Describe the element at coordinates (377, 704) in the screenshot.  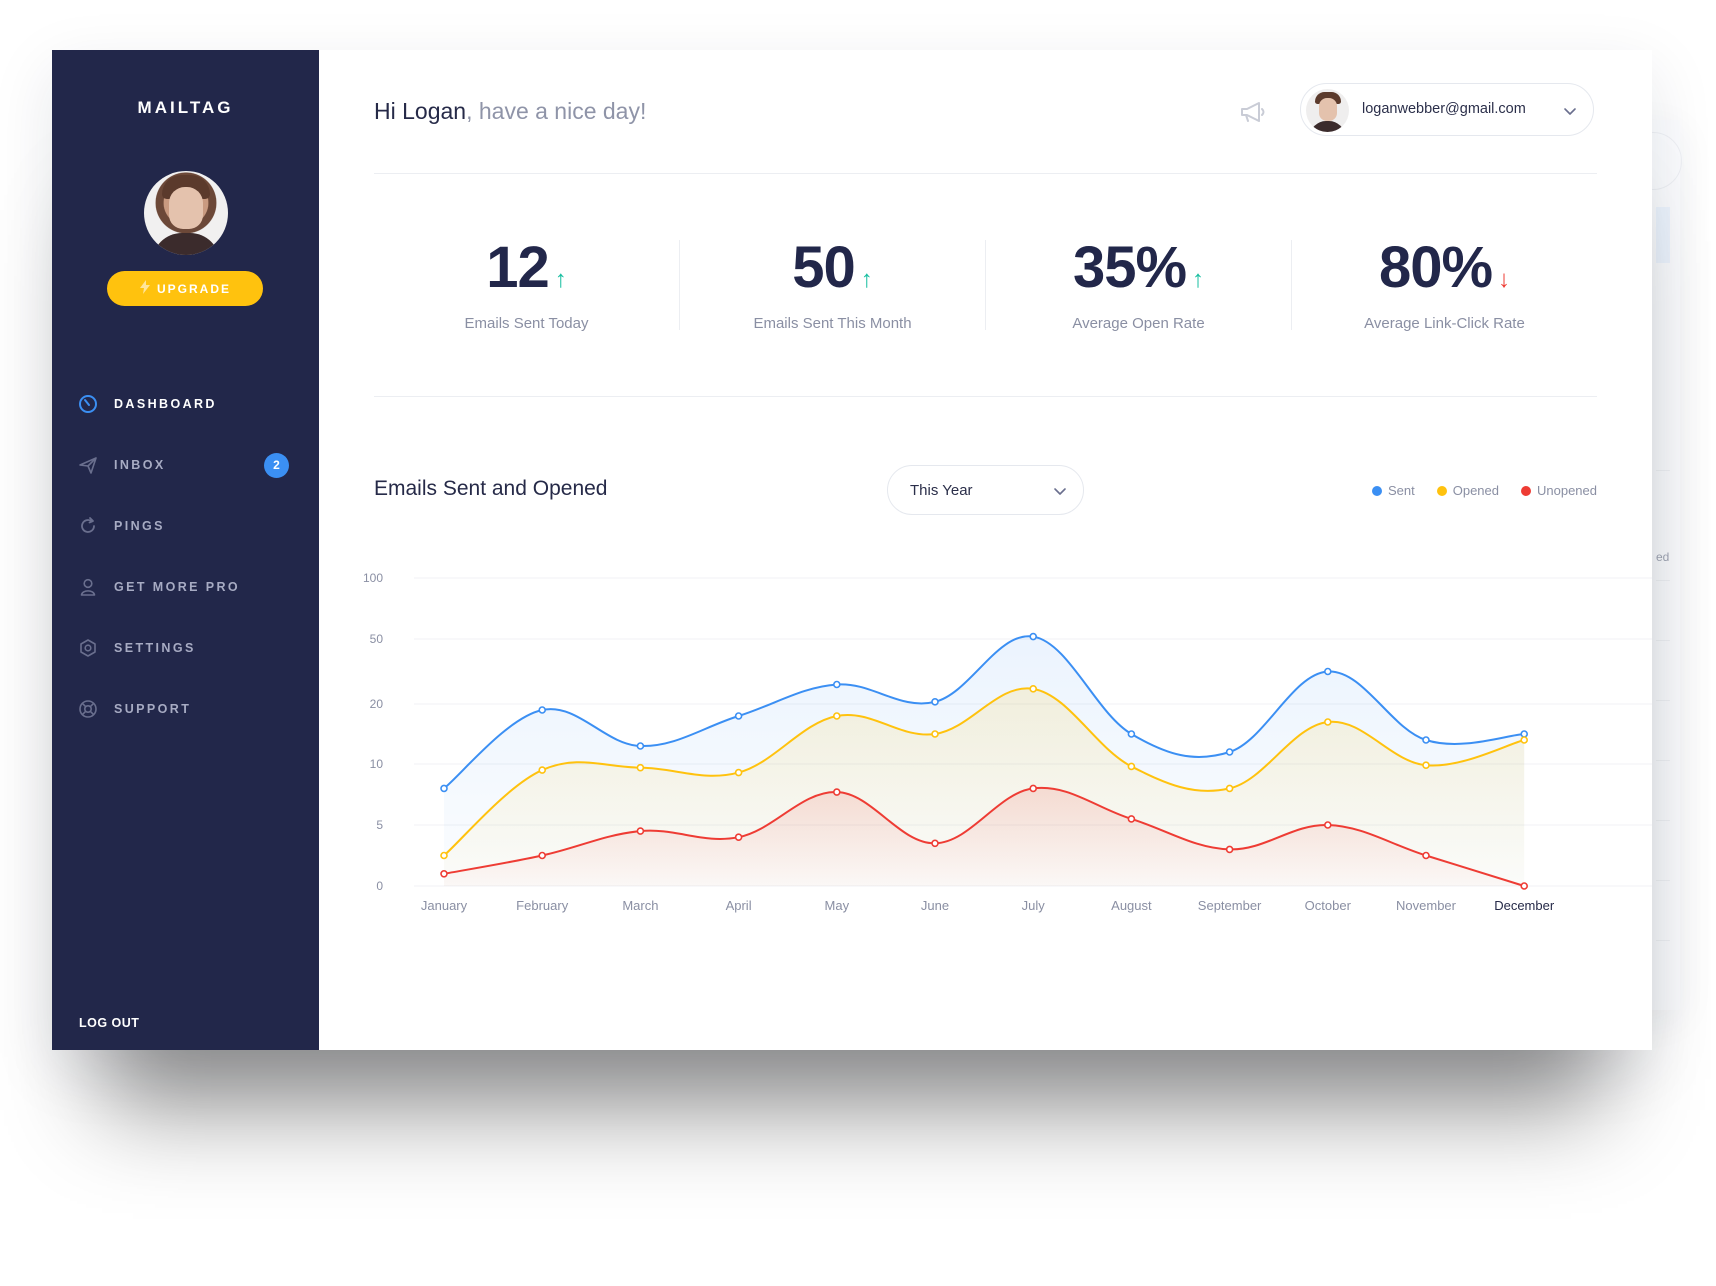
I see `y-tick-label: 20` at that location.